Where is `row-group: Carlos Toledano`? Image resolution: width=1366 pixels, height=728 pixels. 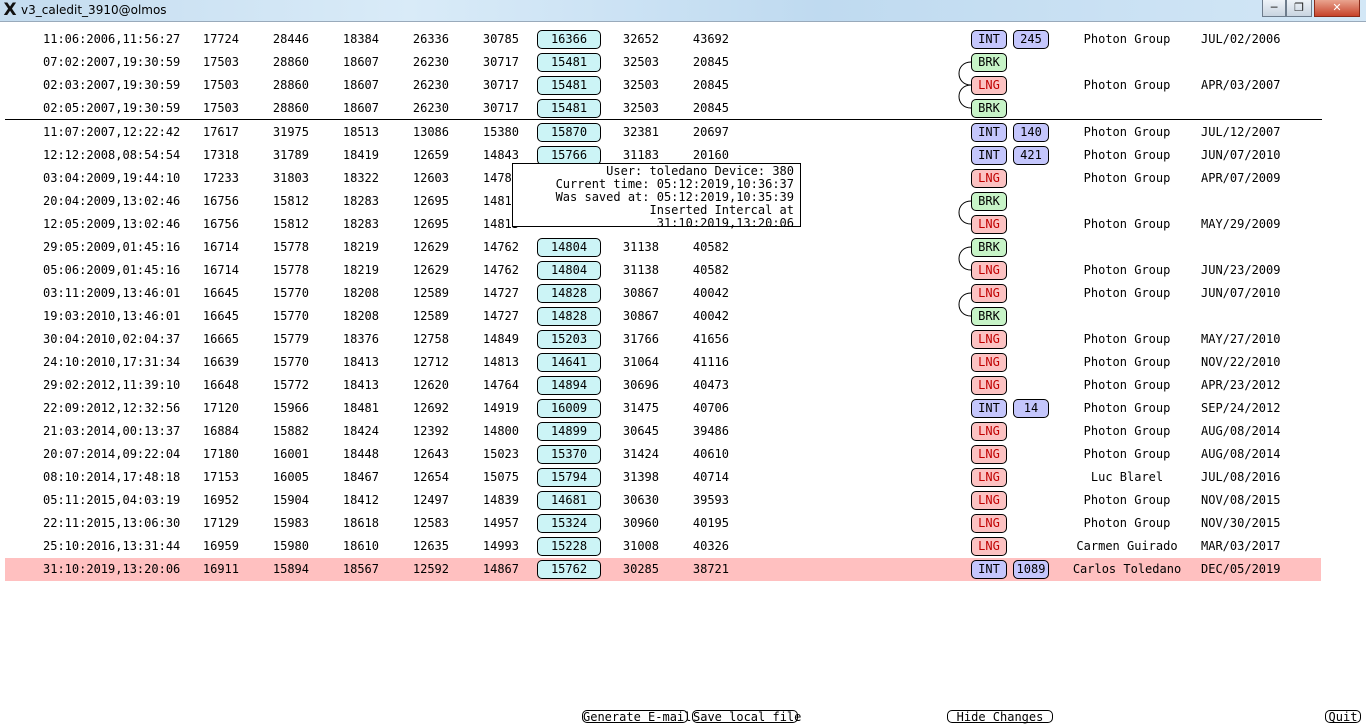 row-group: Carlos Toledano is located at coordinates (1127, 569).